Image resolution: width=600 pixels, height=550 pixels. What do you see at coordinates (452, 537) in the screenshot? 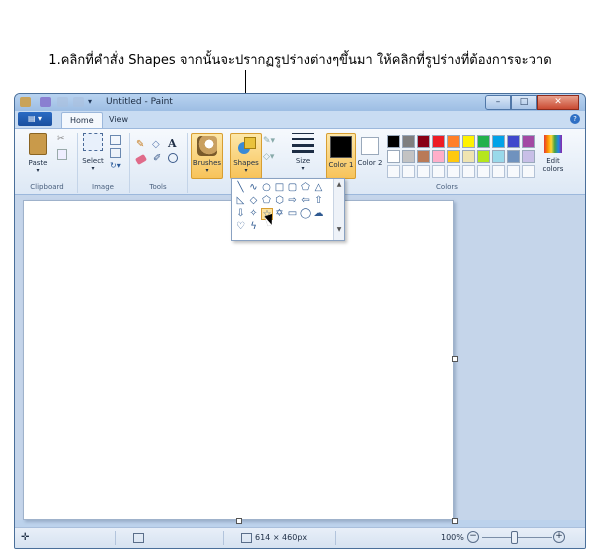
I see `zoom-percent: 100%` at bounding box center [452, 537].